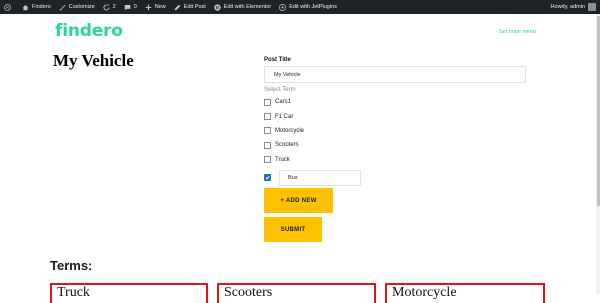 This screenshot has height=303, width=600. Describe the element at coordinates (81, 7) in the screenshot. I see `admin-bar-customize-label: Customize` at that location.